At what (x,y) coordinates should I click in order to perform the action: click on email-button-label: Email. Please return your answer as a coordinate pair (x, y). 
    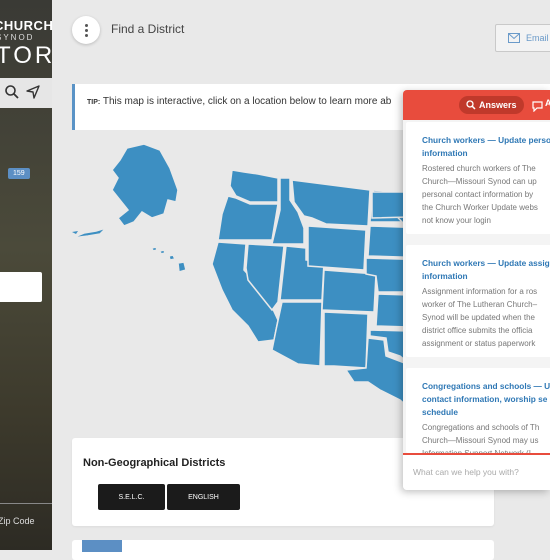
    Looking at the image, I should click on (537, 38).